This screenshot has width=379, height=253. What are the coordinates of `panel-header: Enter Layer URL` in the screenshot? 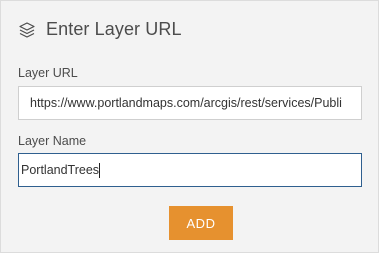 It's located at (100, 29).